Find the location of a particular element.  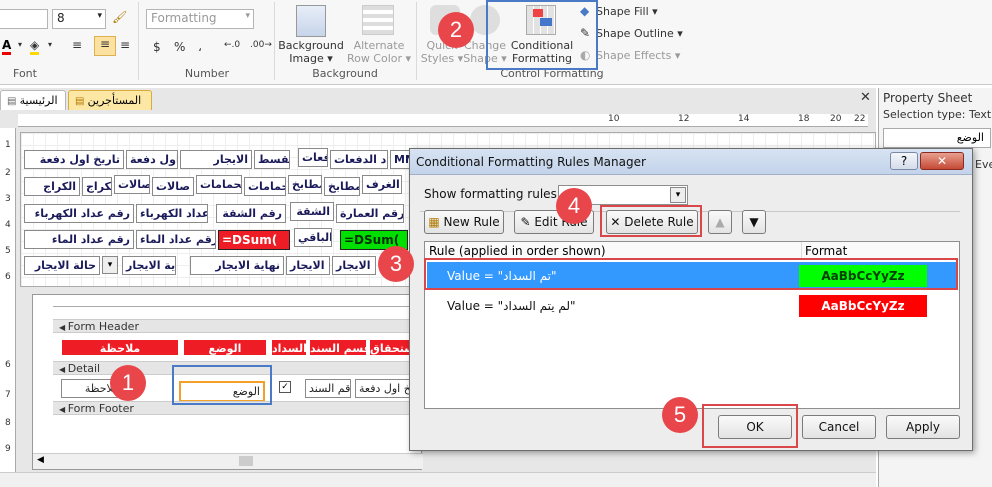

close-document-icon: ✕ is located at coordinates (865, 97).